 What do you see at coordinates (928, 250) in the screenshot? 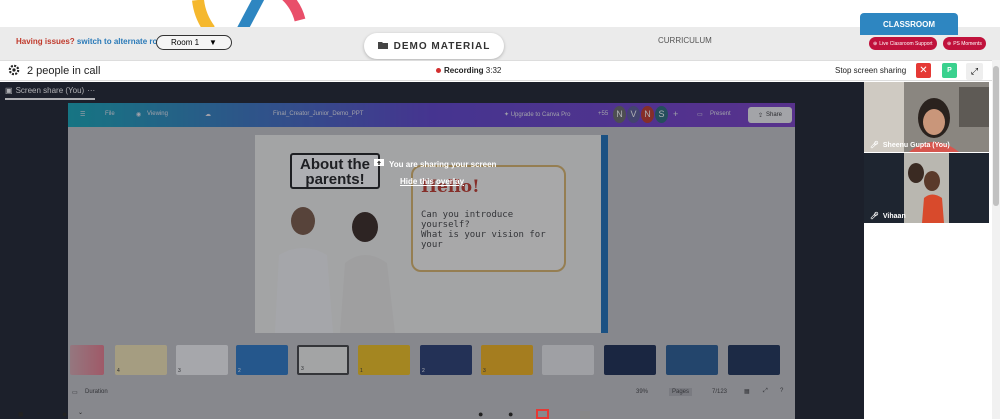
I see `participants-panel: 🎤︎ Sheenu Gupta (You) 🎤︎ Vihaan` at bounding box center [928, 250].